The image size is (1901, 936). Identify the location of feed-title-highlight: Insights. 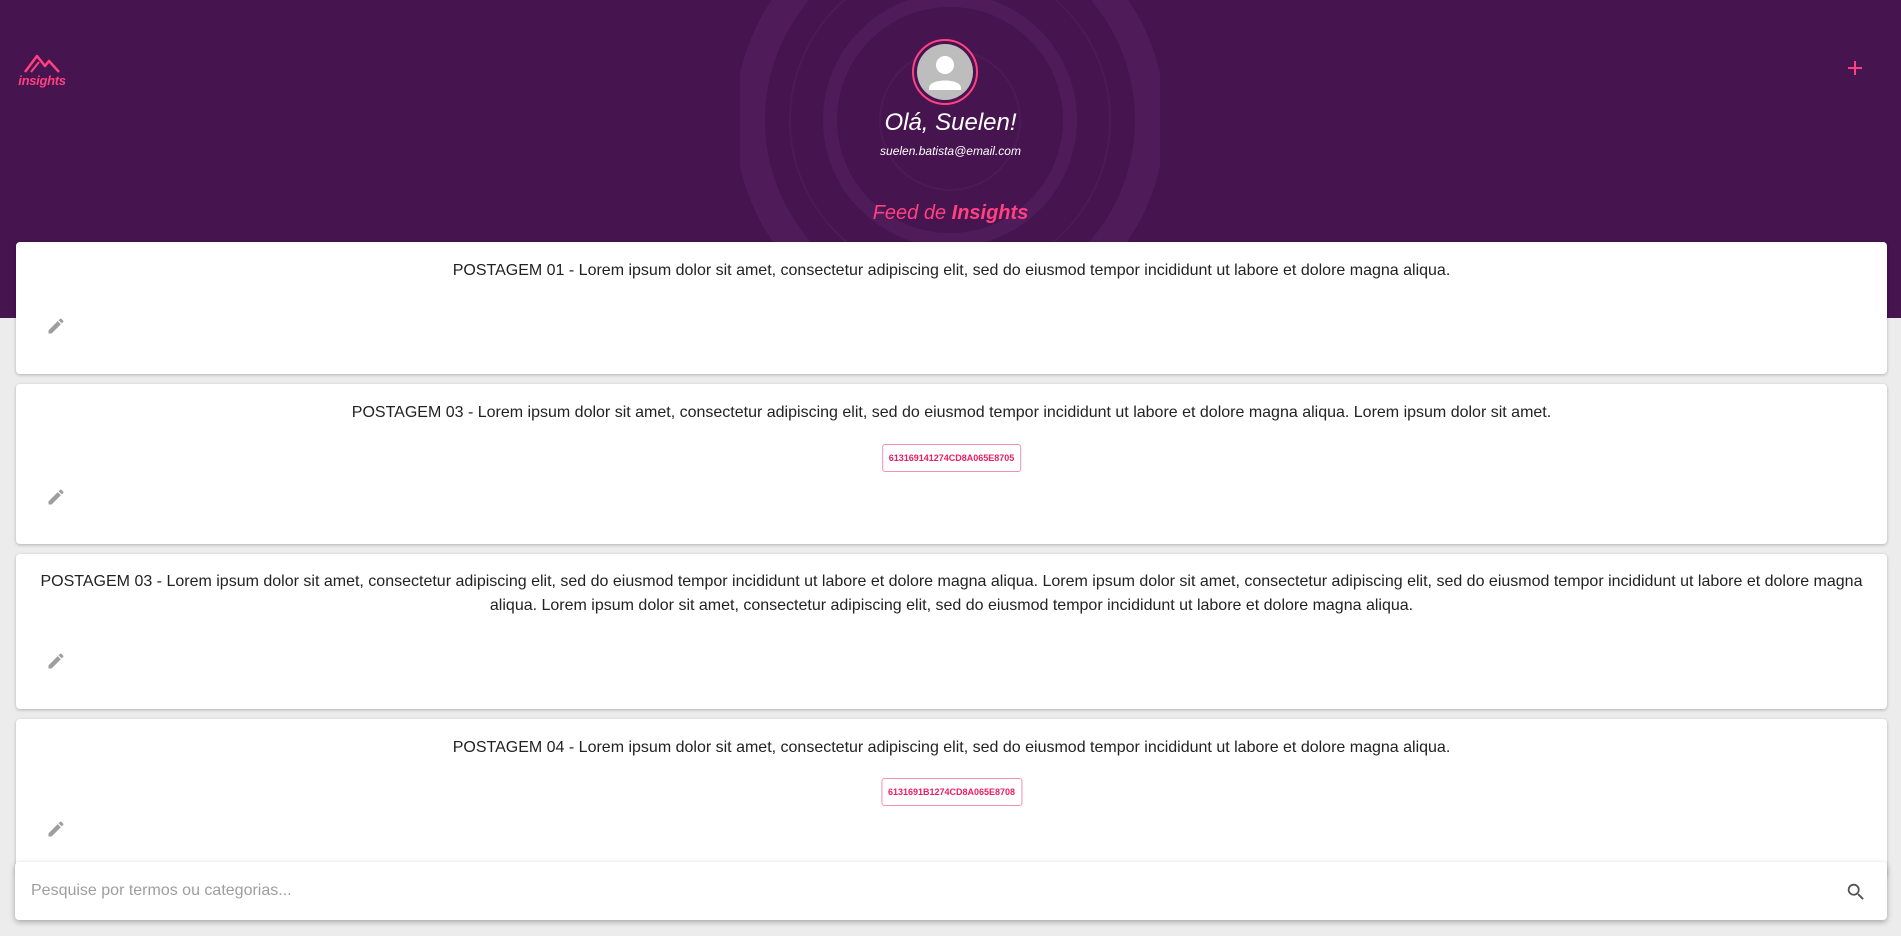
(990, 213).